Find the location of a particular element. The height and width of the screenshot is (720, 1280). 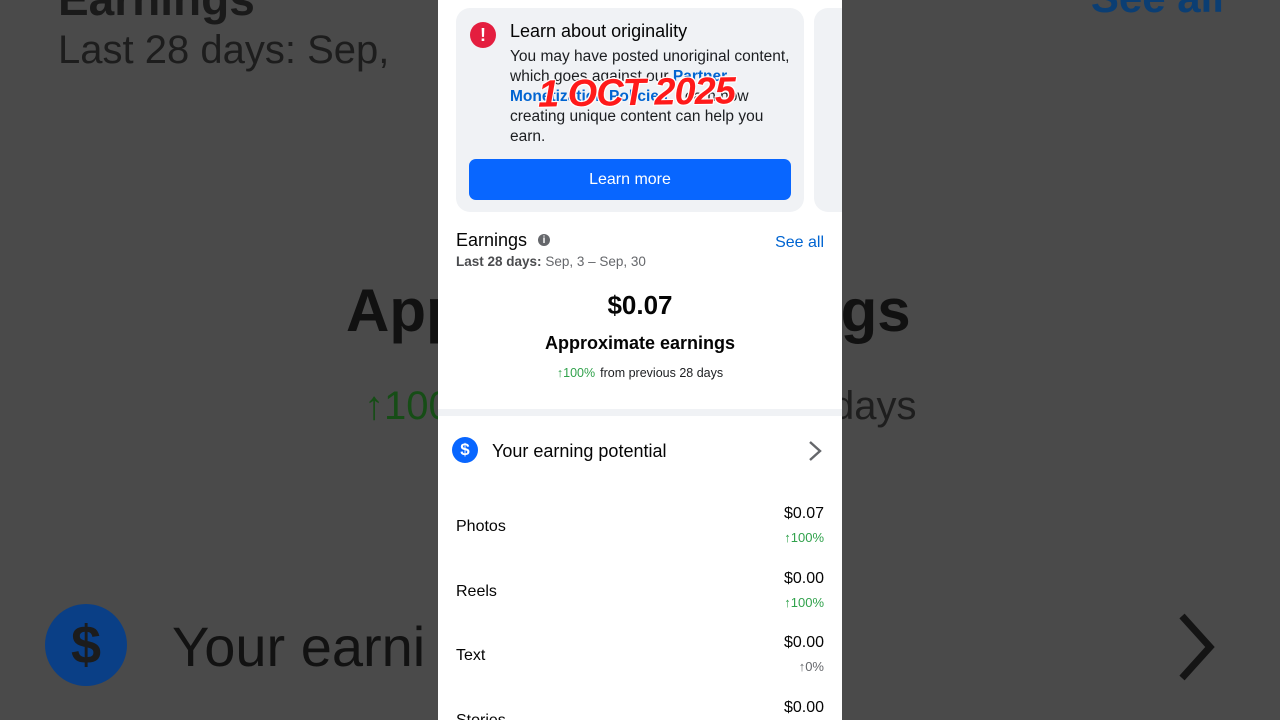

earnings-change: ↑100% from previous 28 days is located at coordinates (640, 373).